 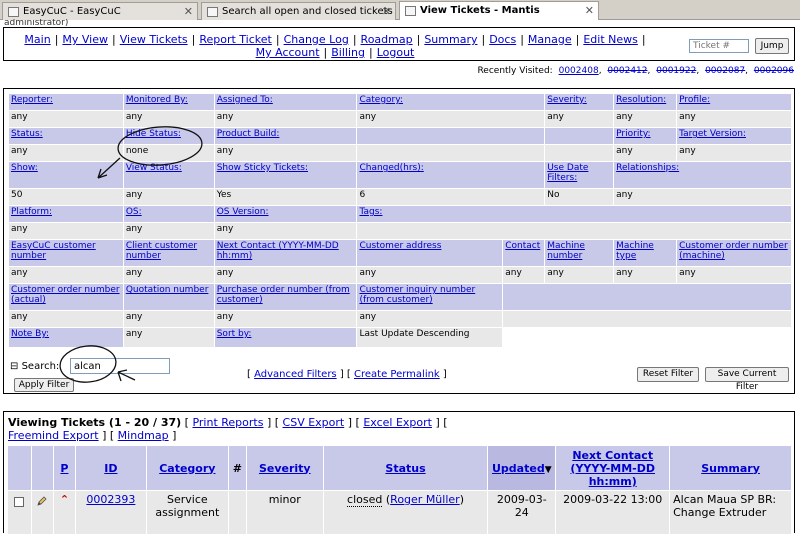 I want to click on filter-resolution: Resolution:, so click(x=641, y=100).